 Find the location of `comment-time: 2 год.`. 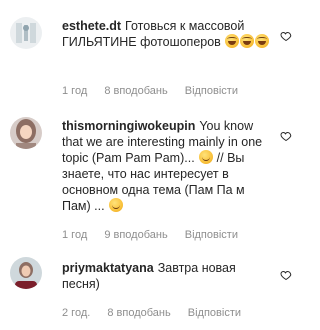

comment-time: 2 год. is located at coordinates (76, 313).